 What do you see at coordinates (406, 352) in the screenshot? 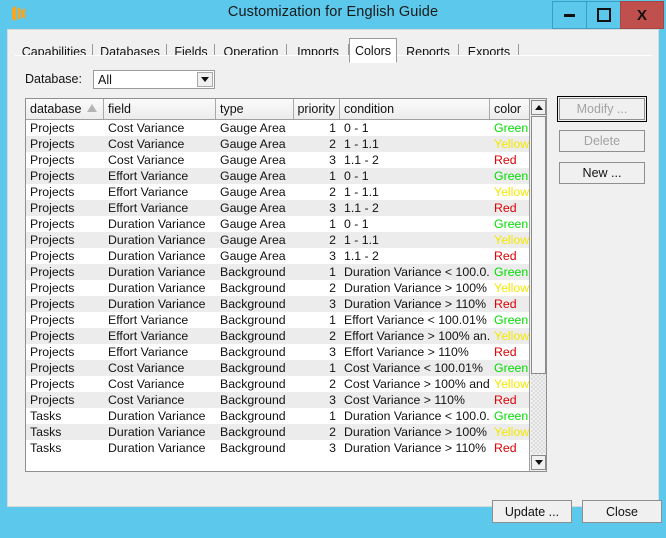
I see `cell-condition: Effort Variance > 110%` at bounding box center [406, 352].